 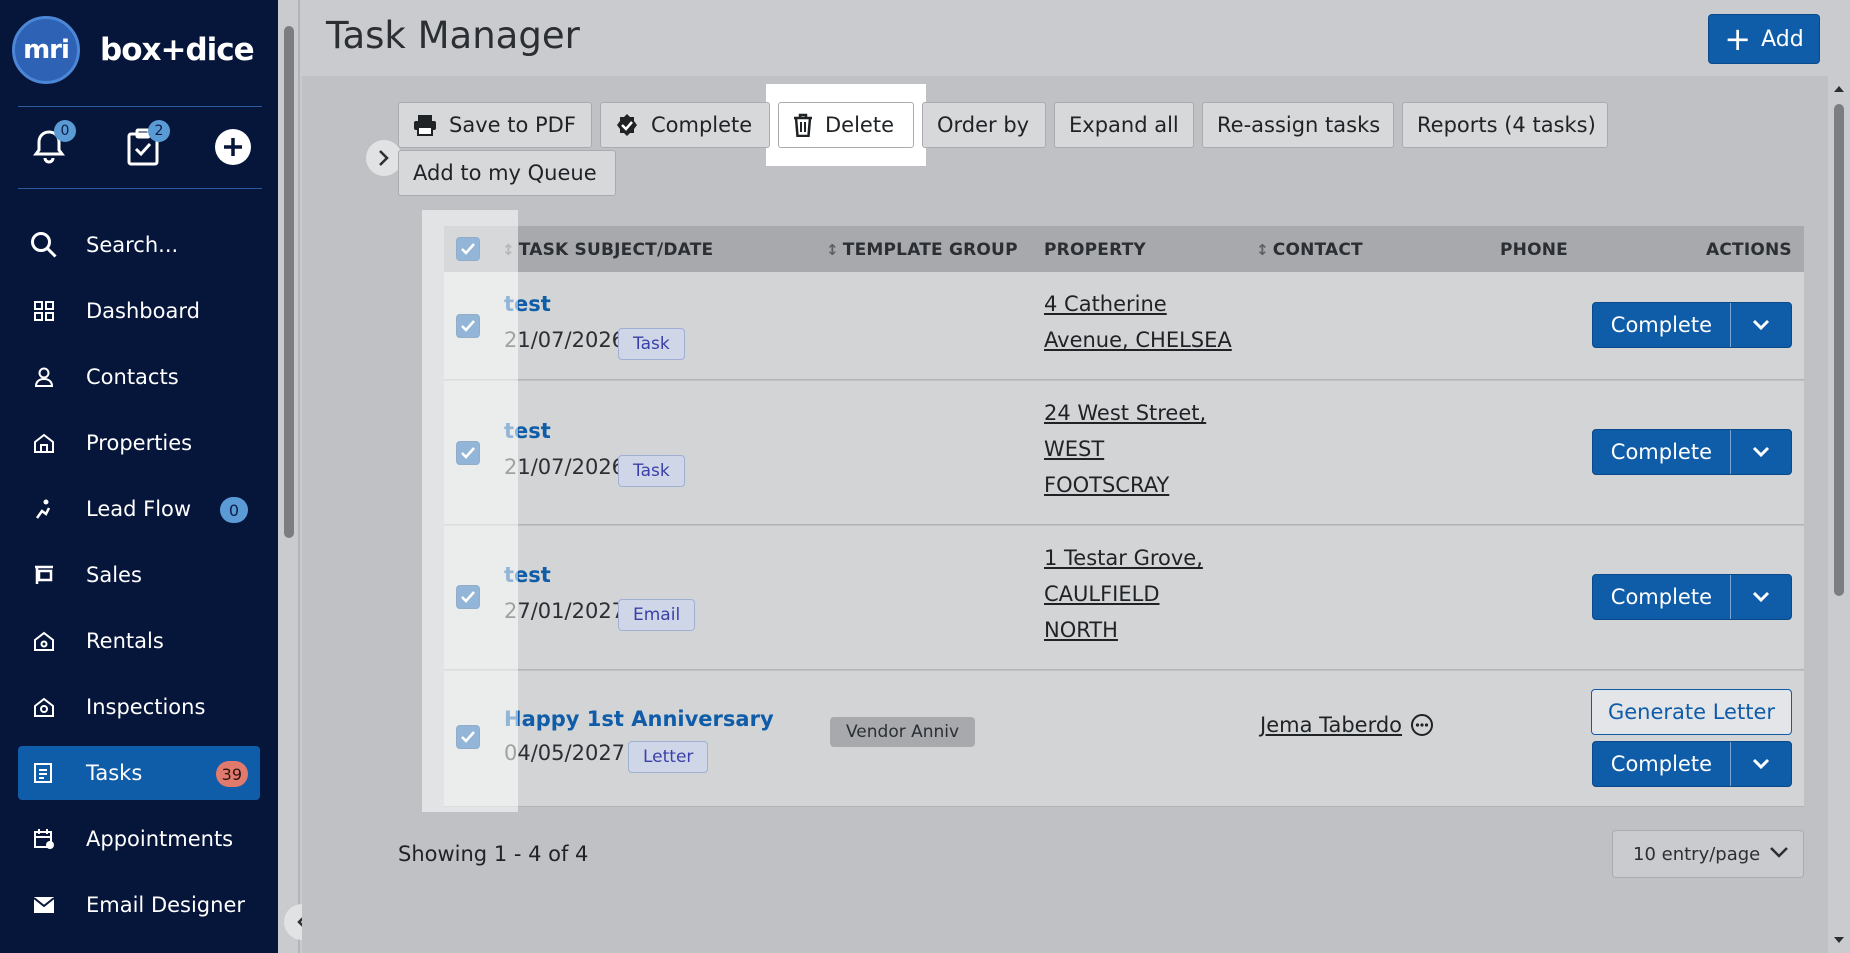 What do you see at coordinates (146, 707) in the screenshot?
I see `sidebar-item-label: Inspections` at bounding box center [146, 707].